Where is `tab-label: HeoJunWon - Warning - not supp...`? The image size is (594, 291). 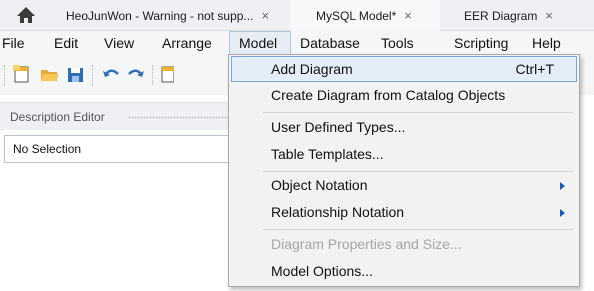 tab-label: HeoJunWon - Warning - not supp... is located at coordinates (160, 15).